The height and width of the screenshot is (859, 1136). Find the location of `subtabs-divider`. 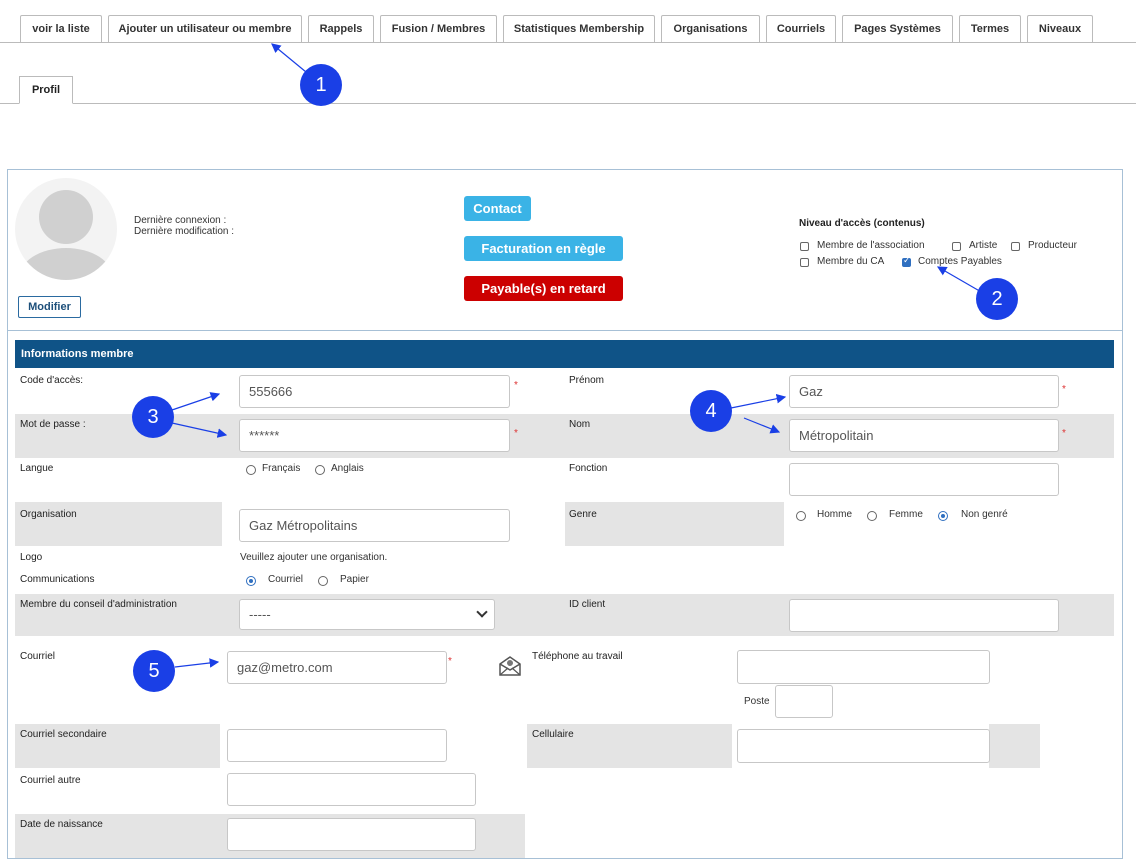

subtabs-divider is located at coordinates (568, 103).